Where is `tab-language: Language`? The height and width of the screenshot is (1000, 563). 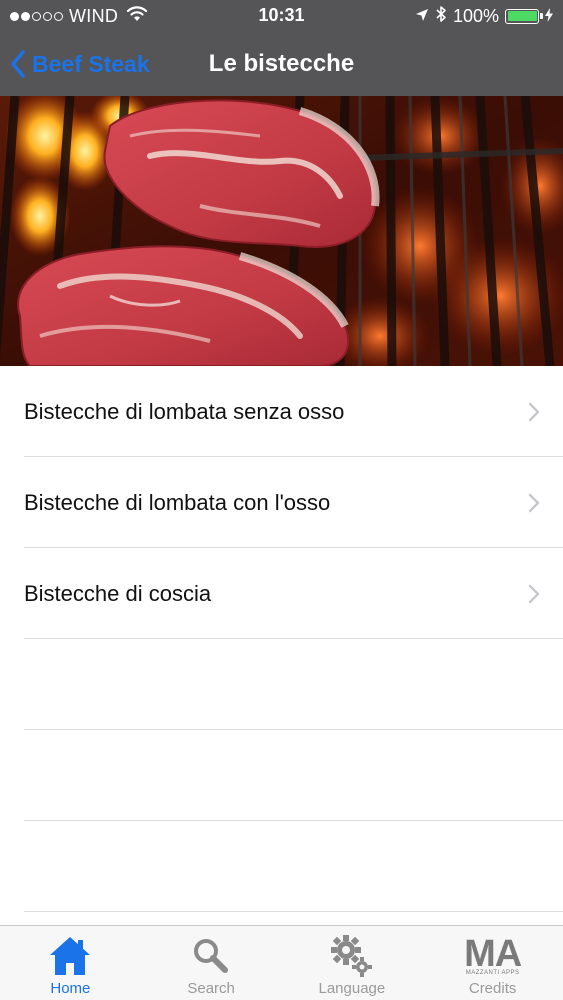
tab-language: Language is located at coordinates (352, 963).